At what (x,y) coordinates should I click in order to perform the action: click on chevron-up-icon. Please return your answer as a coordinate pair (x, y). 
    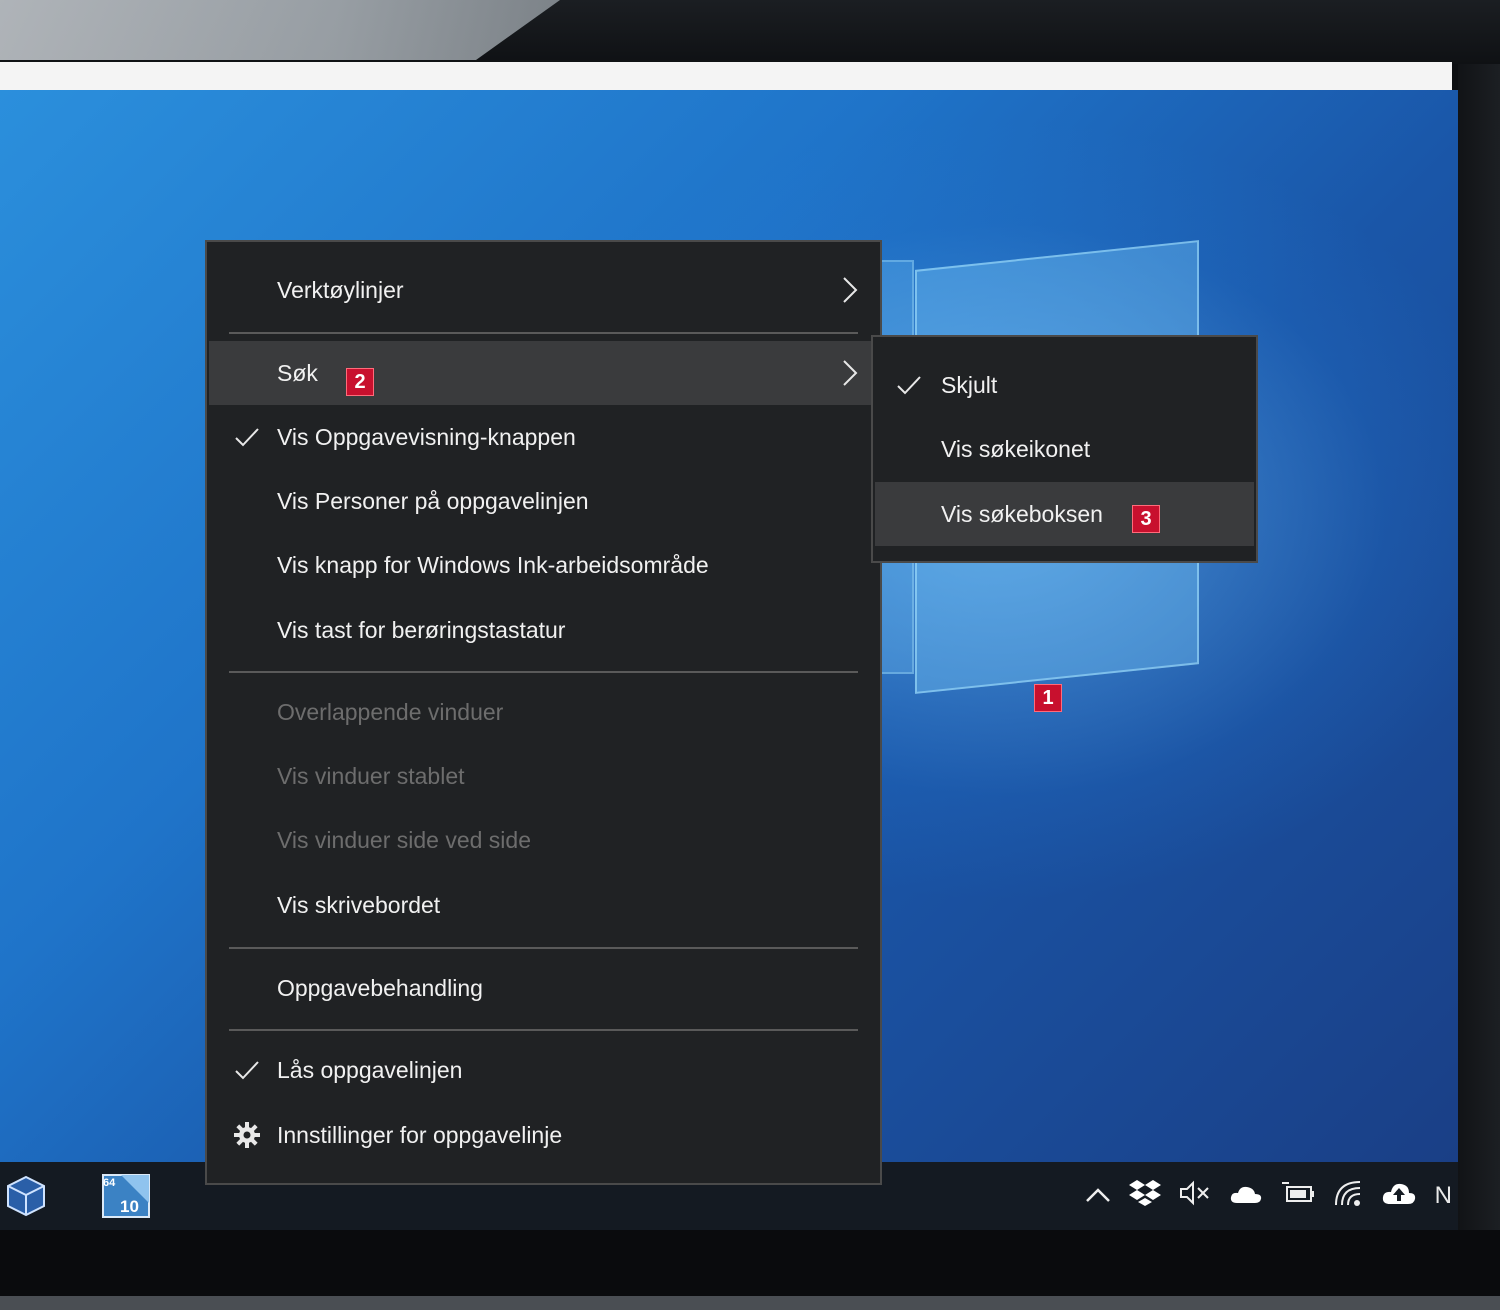
    Looking at the image, I should click on (1098, 1196).